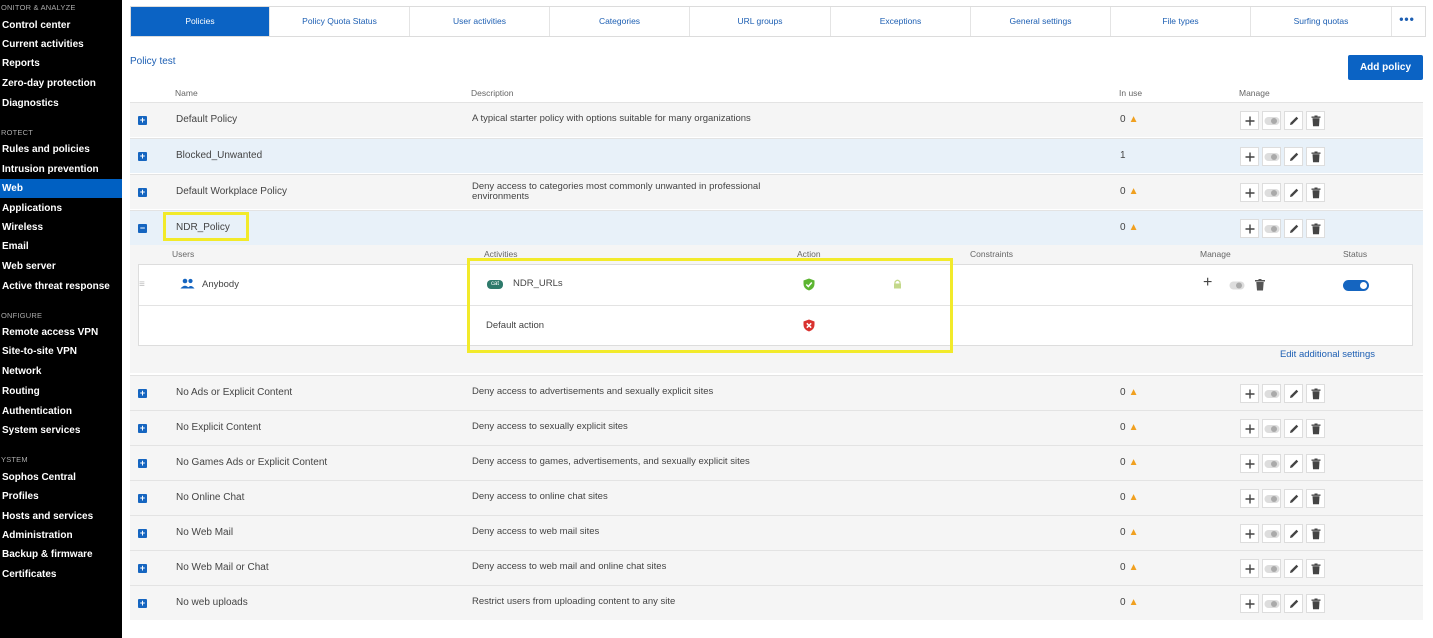  Describe the element at coordinates (61, 496) in the screenshot. I see `sidebar-item-profiles: Profiles` at that location.